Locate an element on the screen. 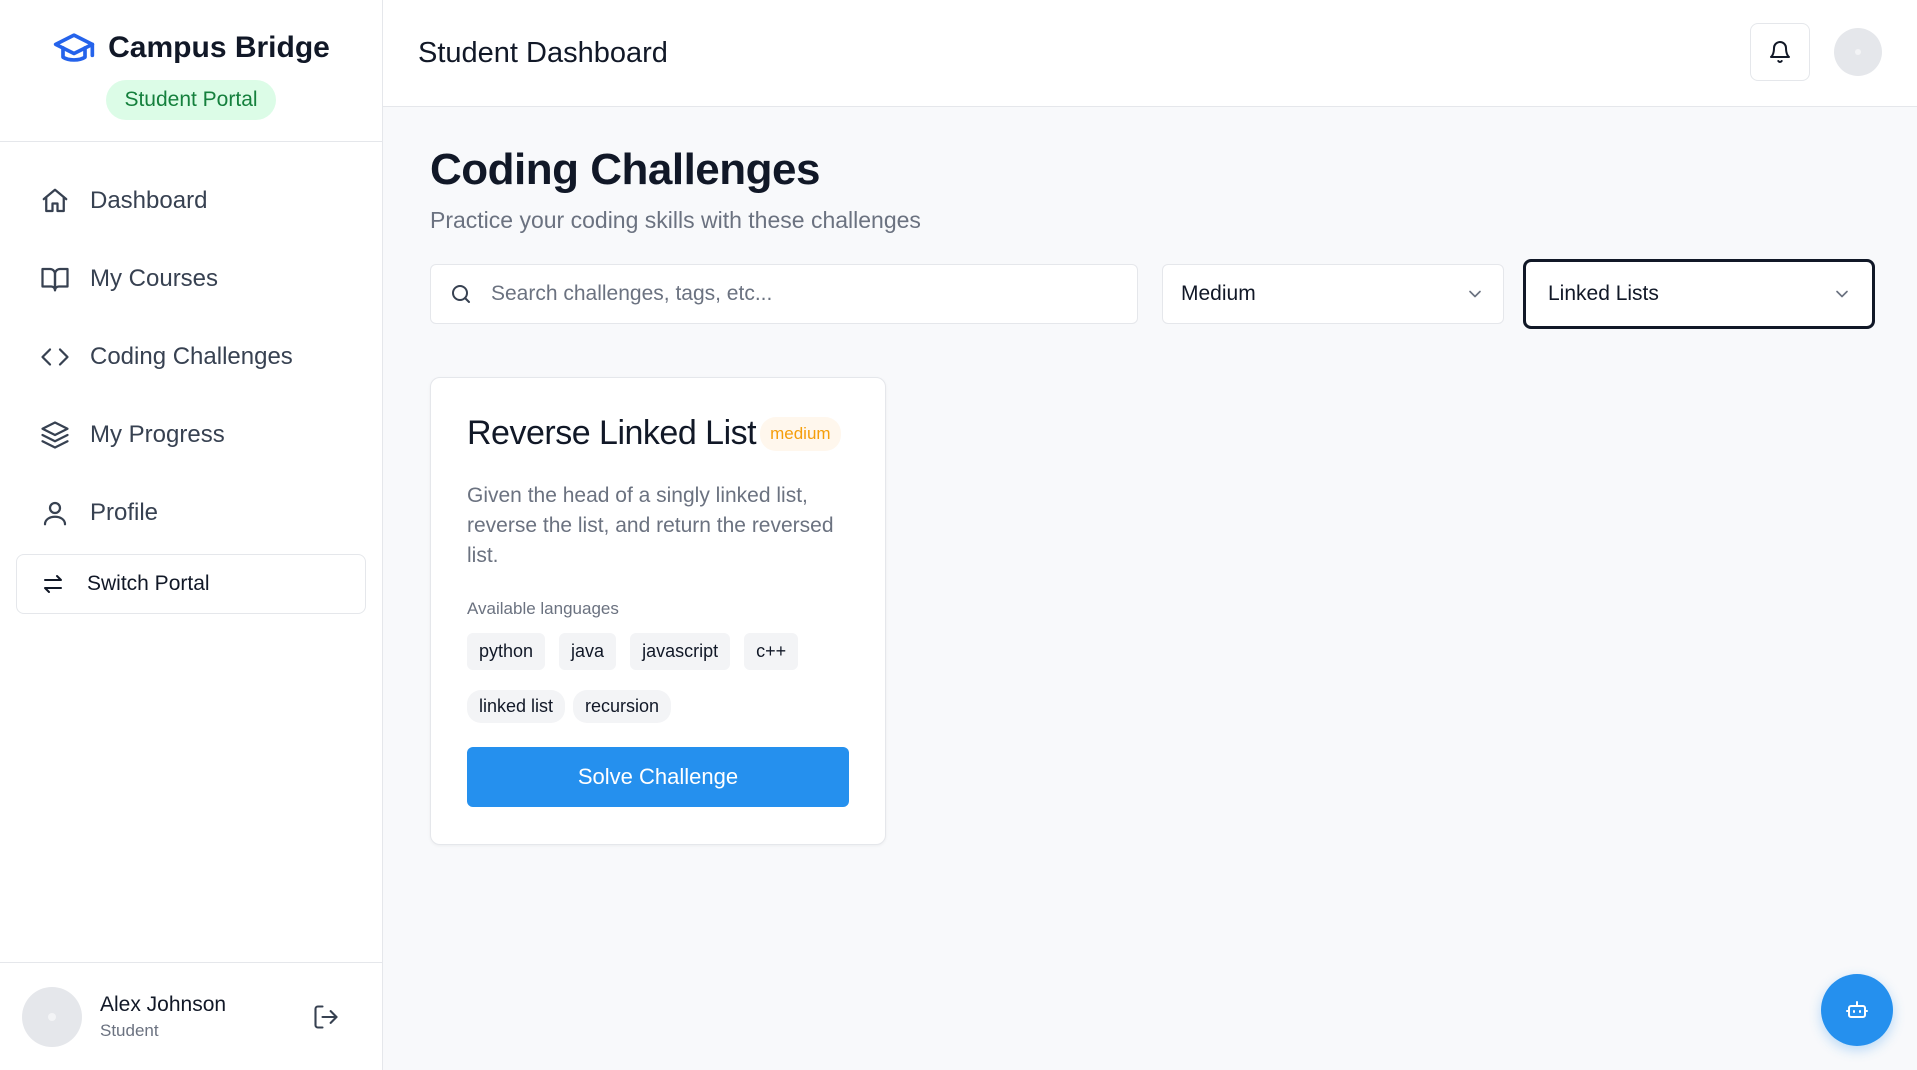 The height and width of the screenshot is (1070, 1917). notifications-button is located at coordinates (1780, 52).